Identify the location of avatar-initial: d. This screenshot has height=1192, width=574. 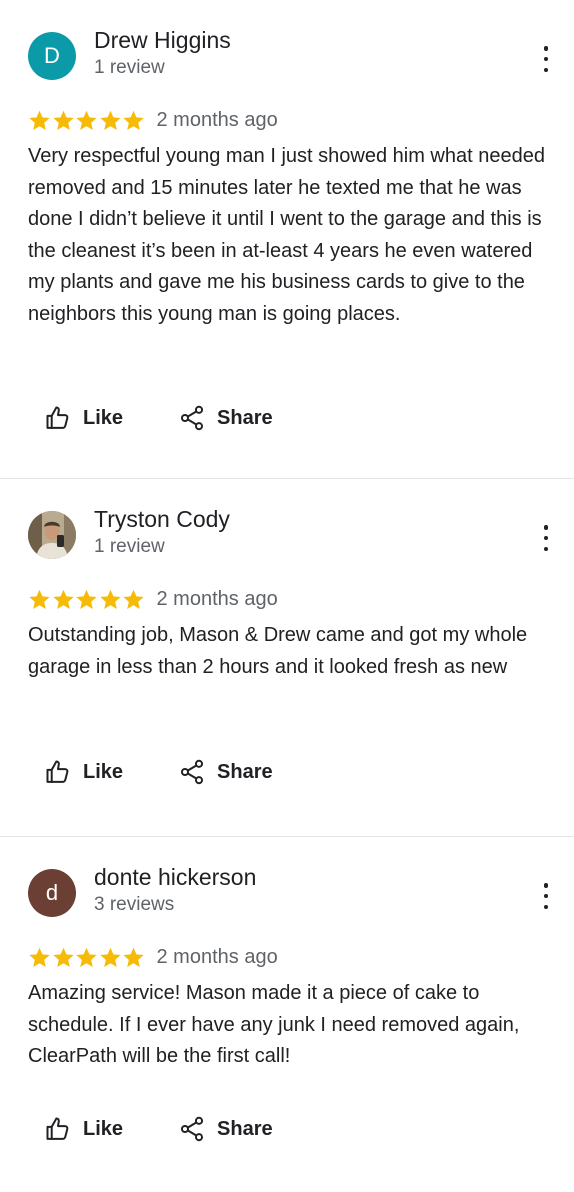
(52, 892).